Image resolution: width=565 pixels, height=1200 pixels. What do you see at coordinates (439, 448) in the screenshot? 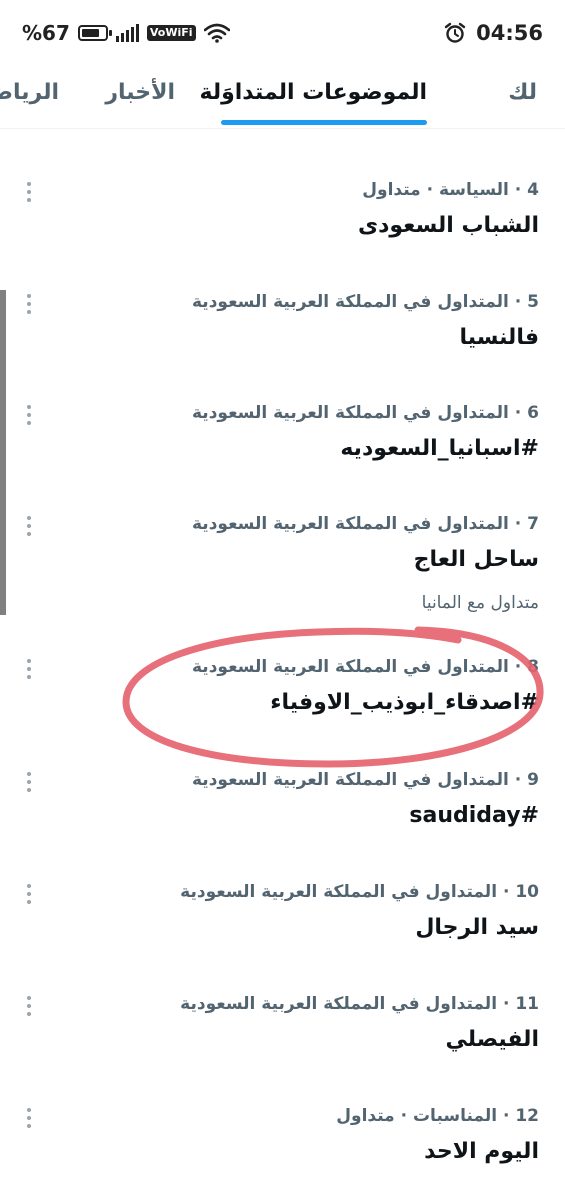
I see `trend-title: #اسبانيا_السعوديه` at bounding box center [439, 448].